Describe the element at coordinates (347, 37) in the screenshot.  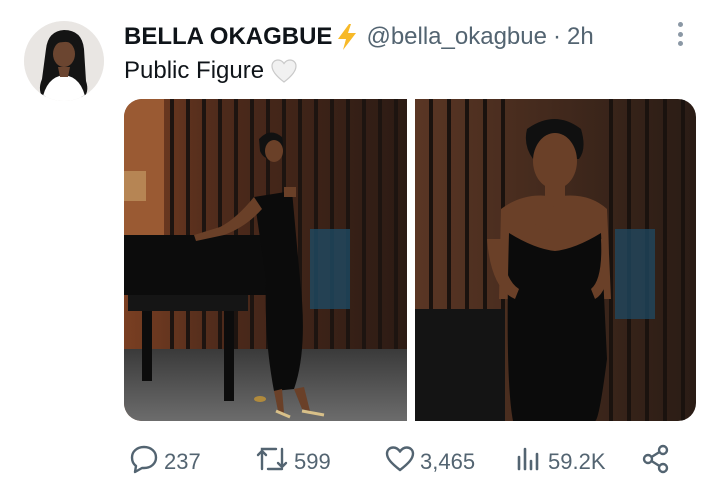
I see `lightning-bolt-icon` at that location.